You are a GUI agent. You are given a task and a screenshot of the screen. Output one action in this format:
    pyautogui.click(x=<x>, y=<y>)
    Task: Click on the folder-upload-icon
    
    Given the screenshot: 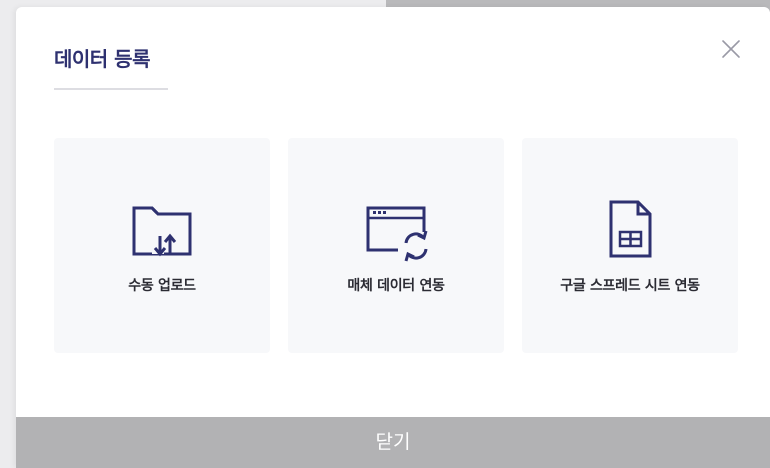 What is the action you would take?
    pyautogui.click(x=162, y=231)
    